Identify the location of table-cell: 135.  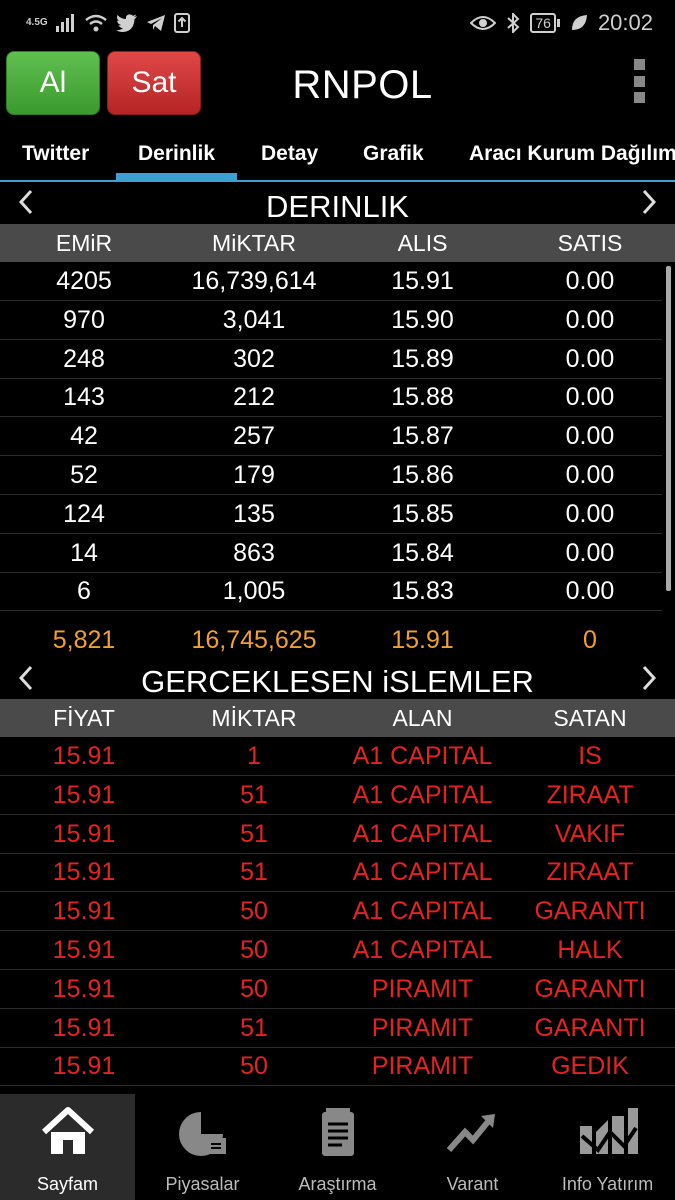
(254, 513).